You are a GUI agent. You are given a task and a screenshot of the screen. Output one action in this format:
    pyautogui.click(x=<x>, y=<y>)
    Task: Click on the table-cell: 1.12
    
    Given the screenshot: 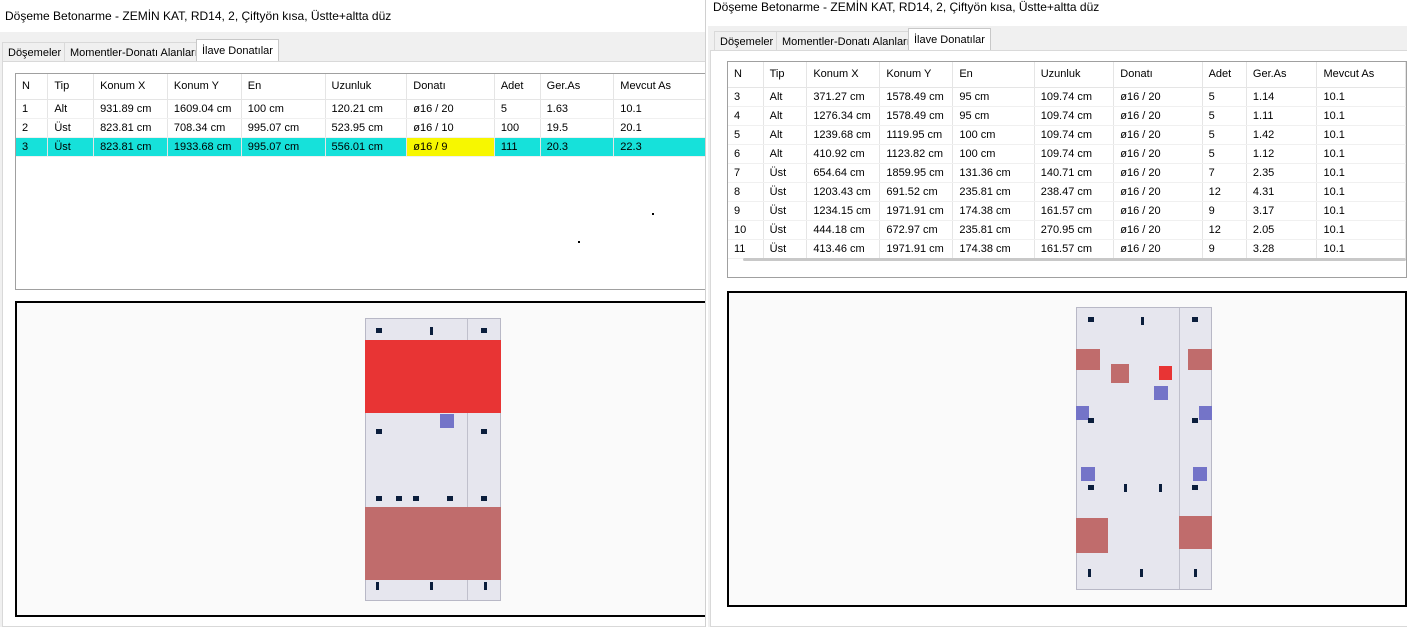 What is the action you would take?
    pyautogui.click(x=1282, y=154)
    